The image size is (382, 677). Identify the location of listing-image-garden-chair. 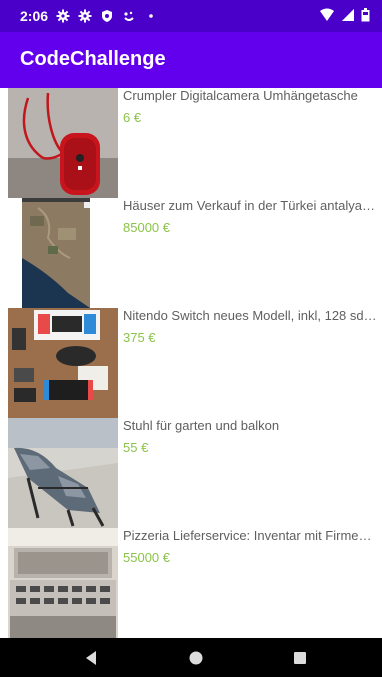
(63, 473).